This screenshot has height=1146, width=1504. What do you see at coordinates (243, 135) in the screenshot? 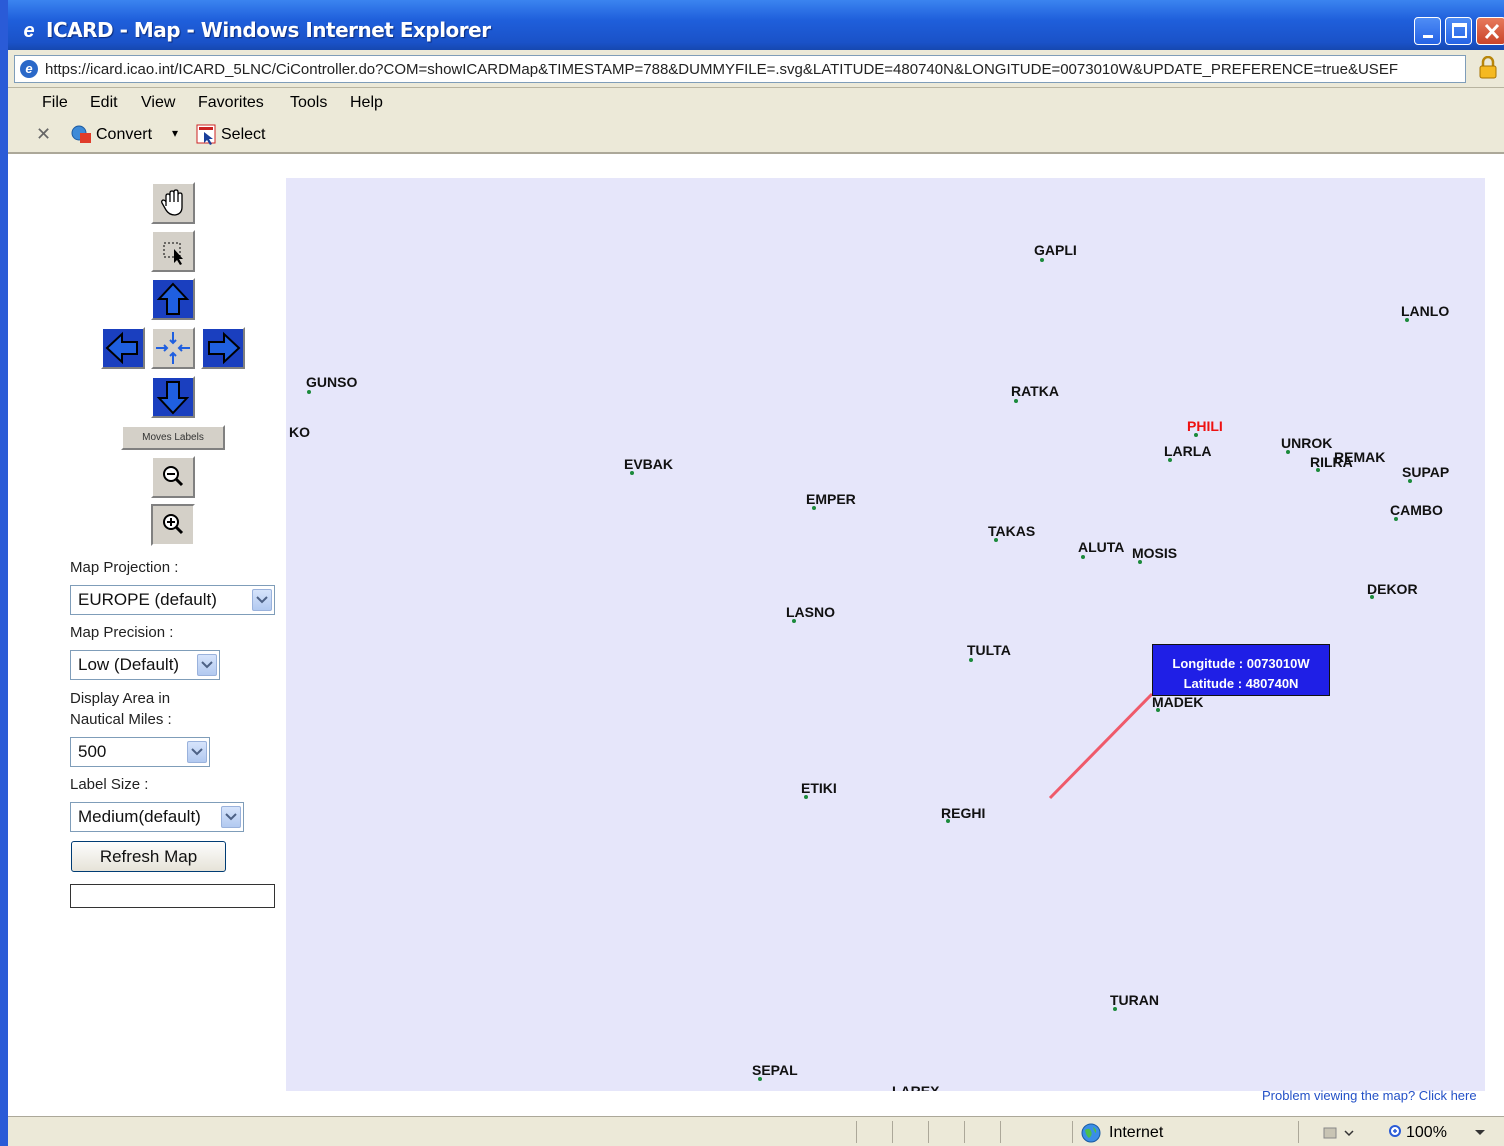
I see `select-button: Select` at bounding box center [243, 135].